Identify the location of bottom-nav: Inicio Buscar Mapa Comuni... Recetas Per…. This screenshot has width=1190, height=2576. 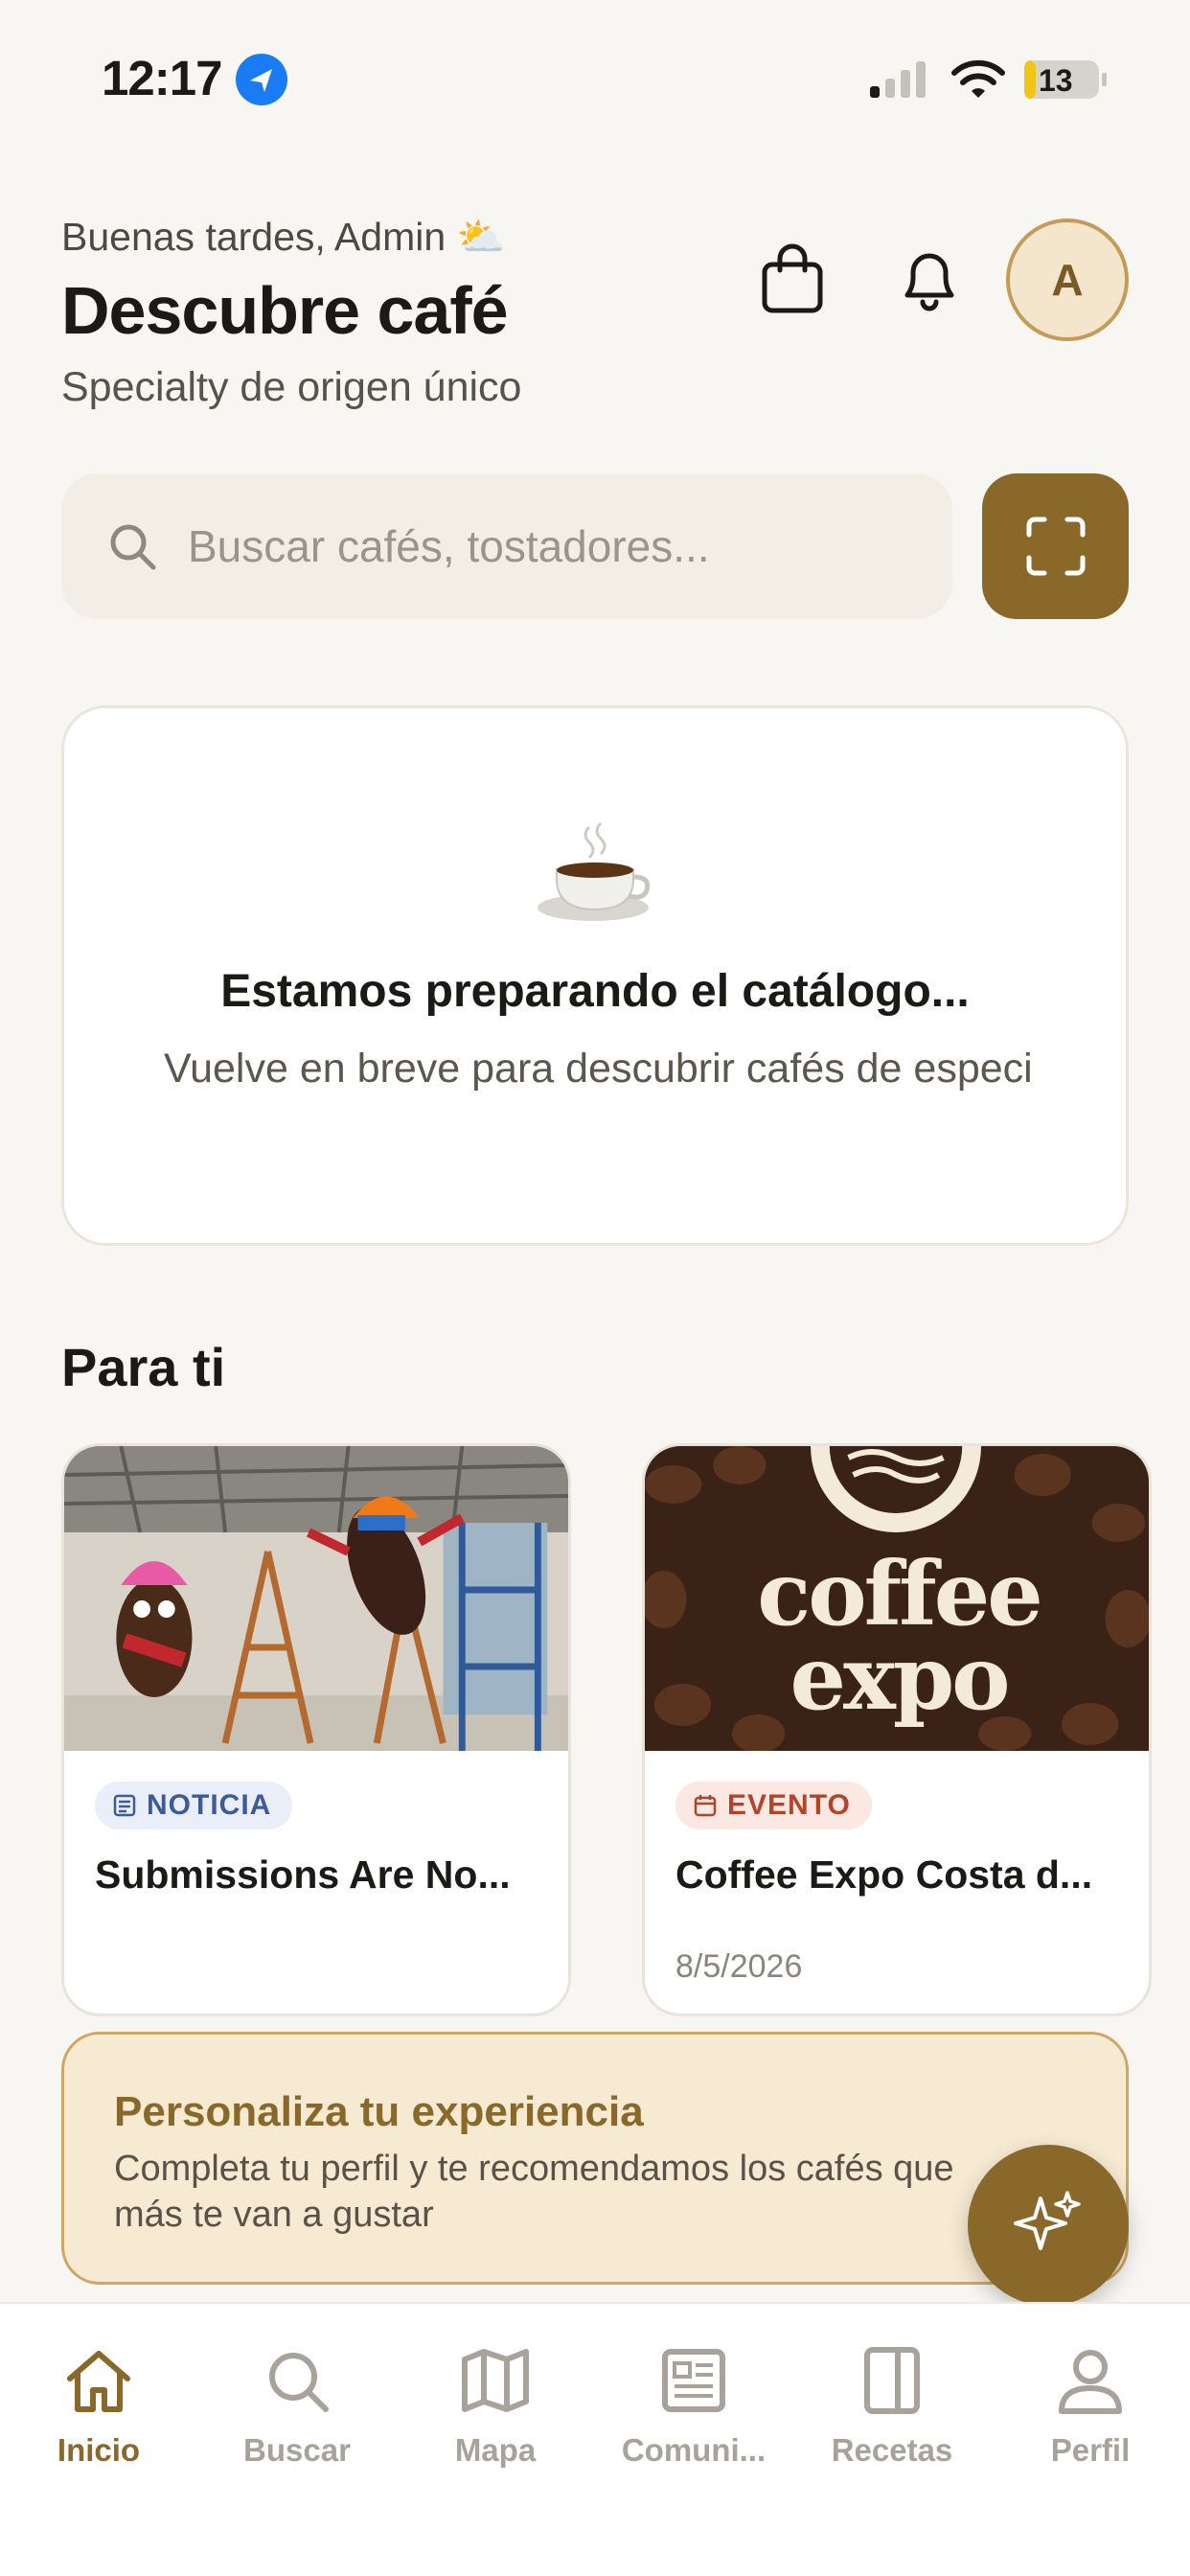
(595, 2439).